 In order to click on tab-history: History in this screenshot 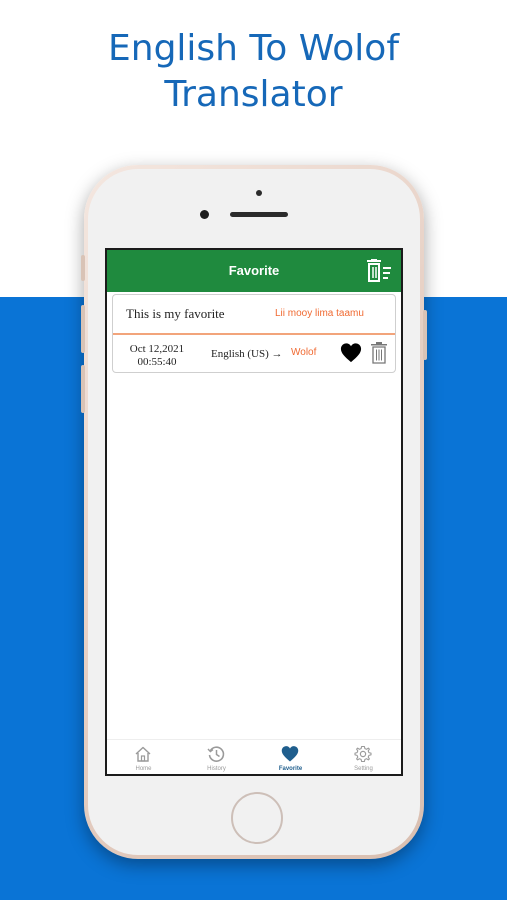, I will do `click(216, 757)`.